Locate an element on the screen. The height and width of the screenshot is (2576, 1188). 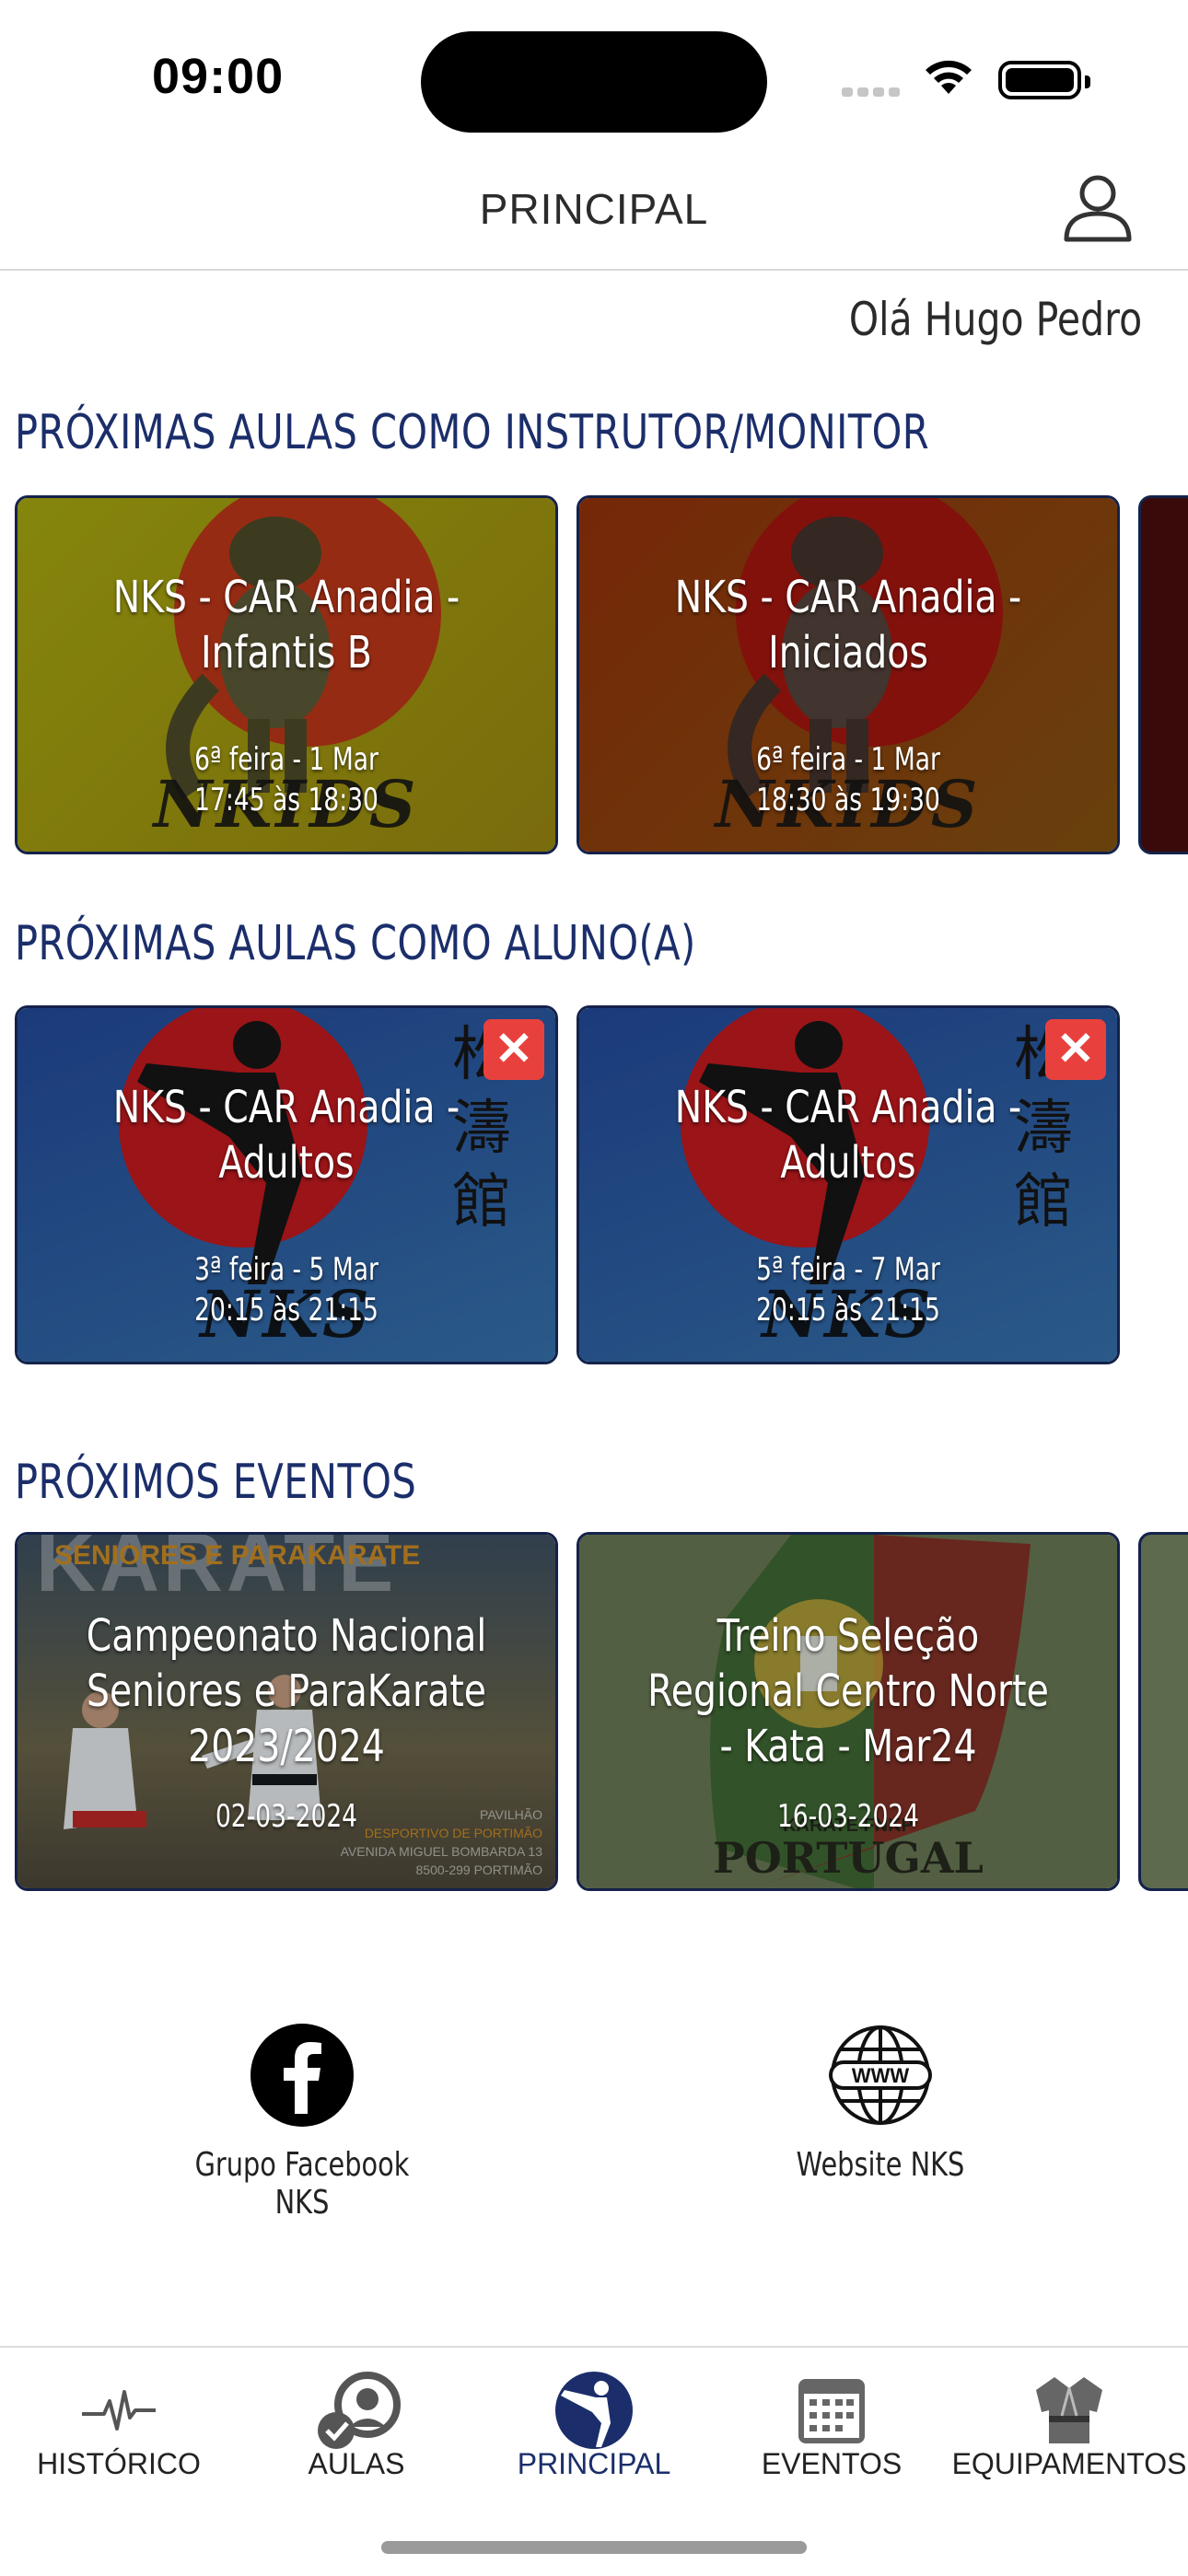
class-time: 17:45 às 18:30 is located at coordinates (286, 800).